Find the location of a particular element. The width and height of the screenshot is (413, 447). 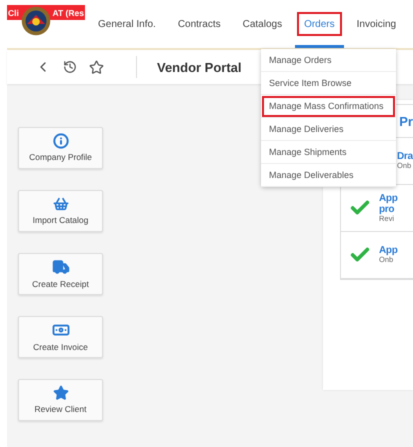

quick-action-button: Import Catalog is located at coordinates (60, 211).